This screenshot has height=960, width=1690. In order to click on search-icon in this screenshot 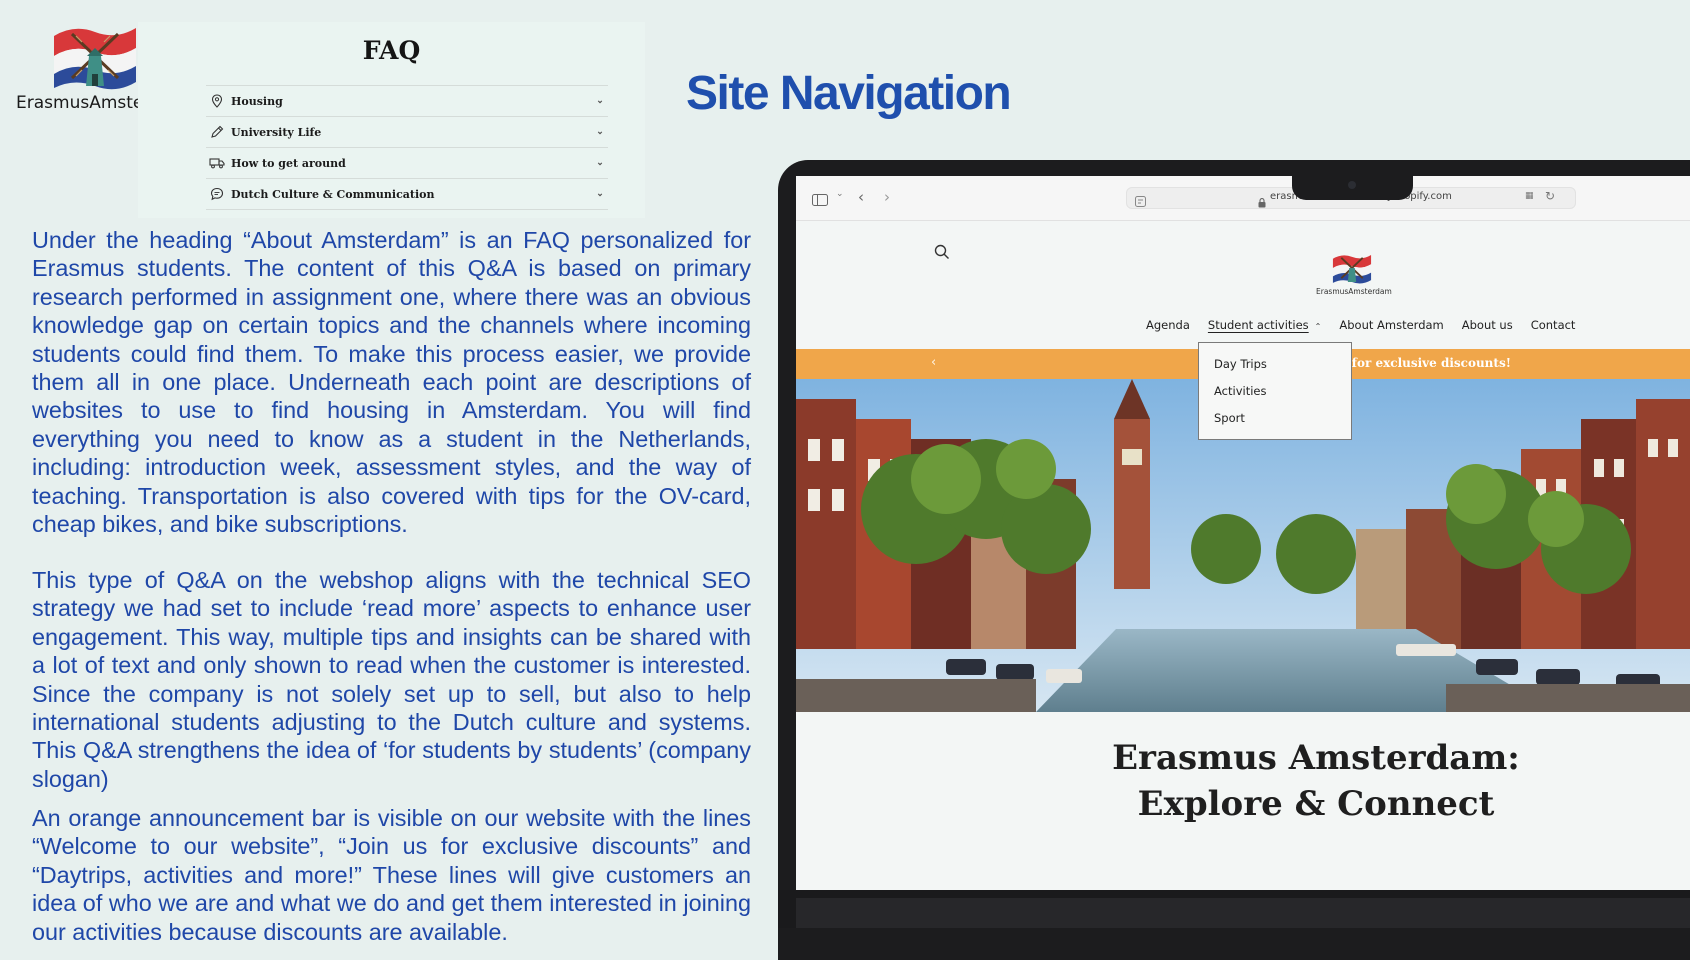, I will do `click(942, 254)`.